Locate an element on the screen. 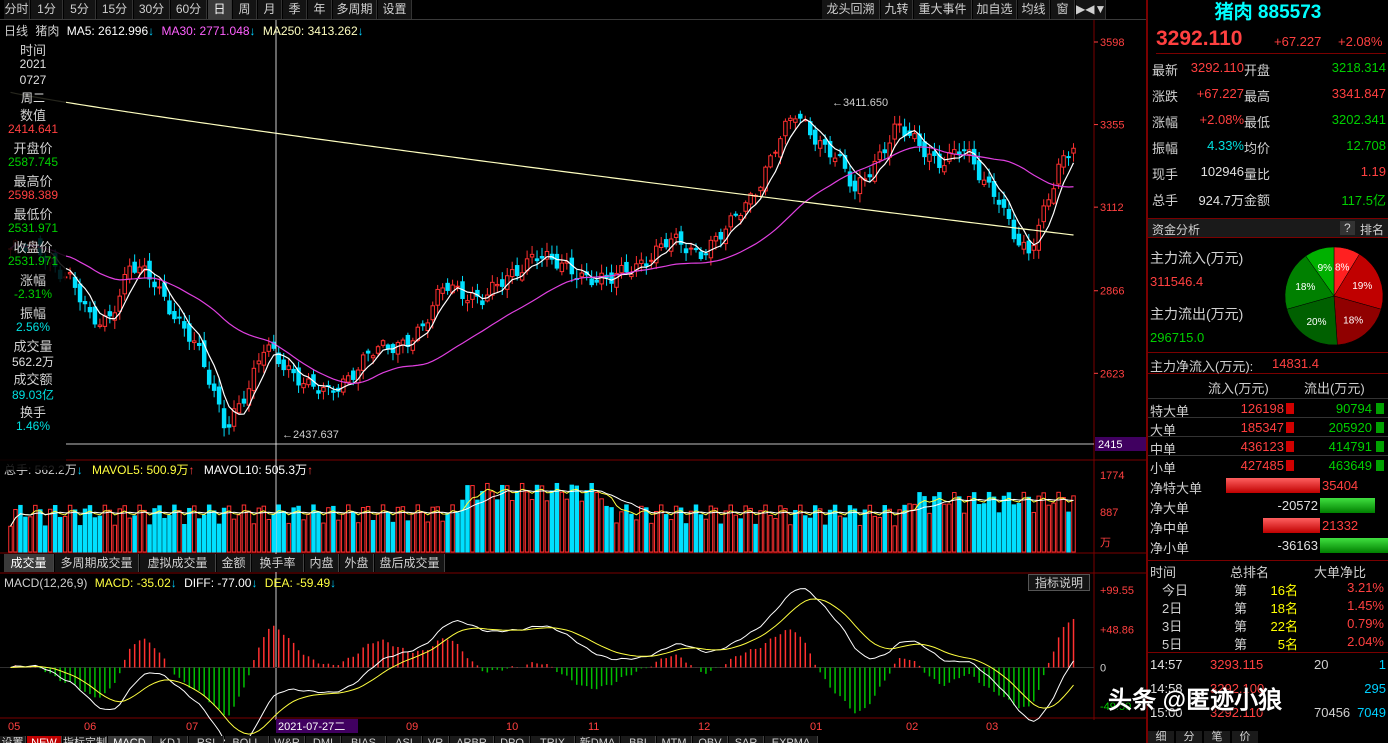 Image resolution: width=1388 pixels, height=743 pixels. pie-label: 19% is located at coordinates (1362, 286).